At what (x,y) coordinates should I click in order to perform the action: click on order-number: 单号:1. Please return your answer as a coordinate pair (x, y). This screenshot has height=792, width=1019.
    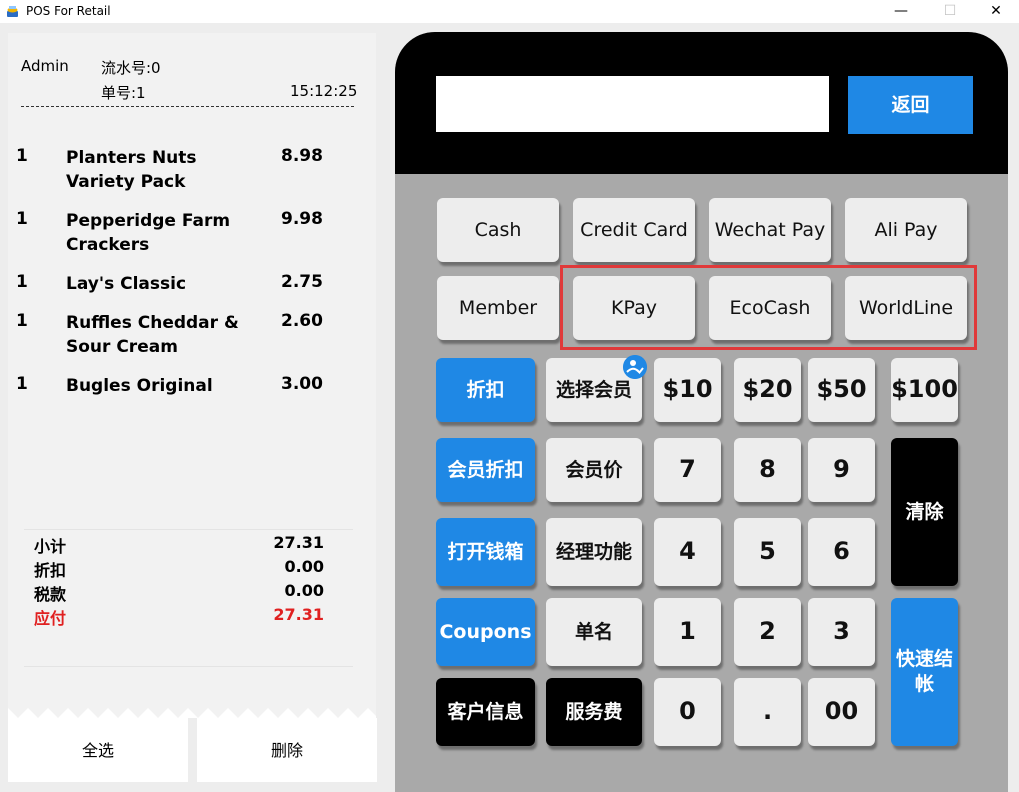
    Looking at the image, I should click on (123, 93).